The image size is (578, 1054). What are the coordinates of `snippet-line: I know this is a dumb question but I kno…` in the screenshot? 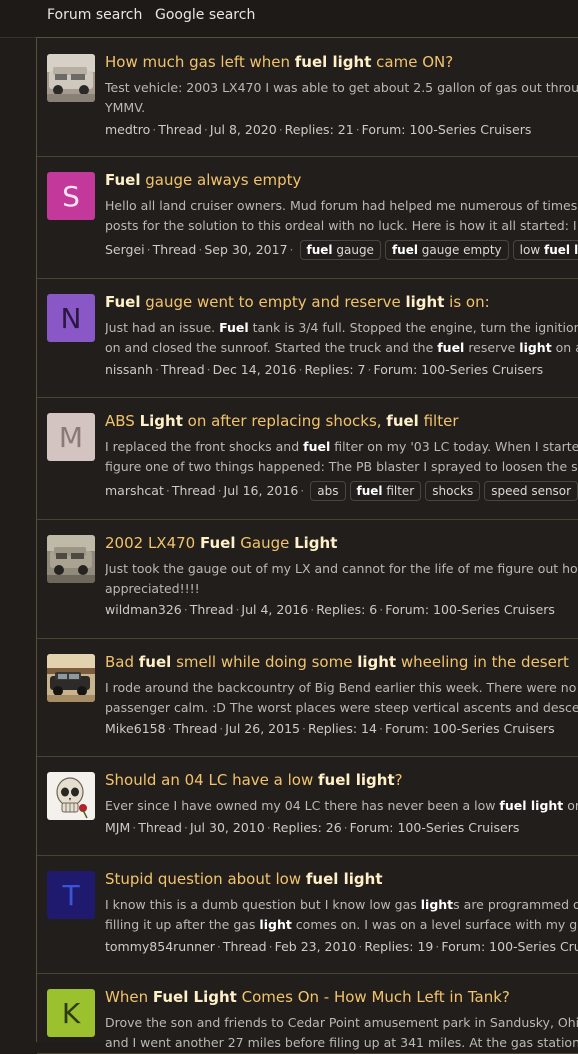 It's located at (341, 905).